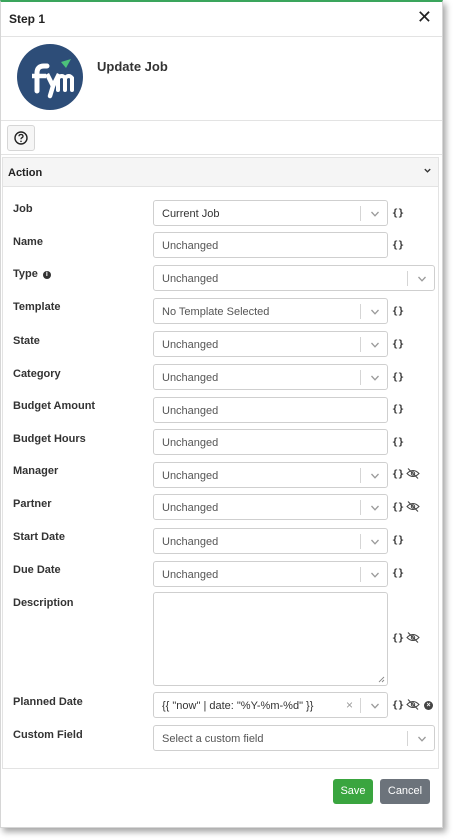 The image size is (453, 840). Describe the element at coordinates (37, 307) in the screenshot. I see `template-label: Template` at that location.